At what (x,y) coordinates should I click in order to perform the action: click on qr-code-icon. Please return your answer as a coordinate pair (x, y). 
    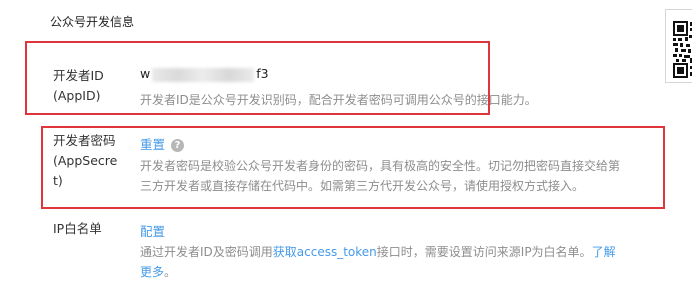
    Looking at the image, I should click on (678, 46).